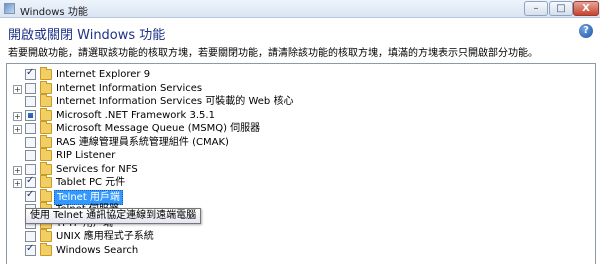  I want to click on close-button: X, so click(586, 8).